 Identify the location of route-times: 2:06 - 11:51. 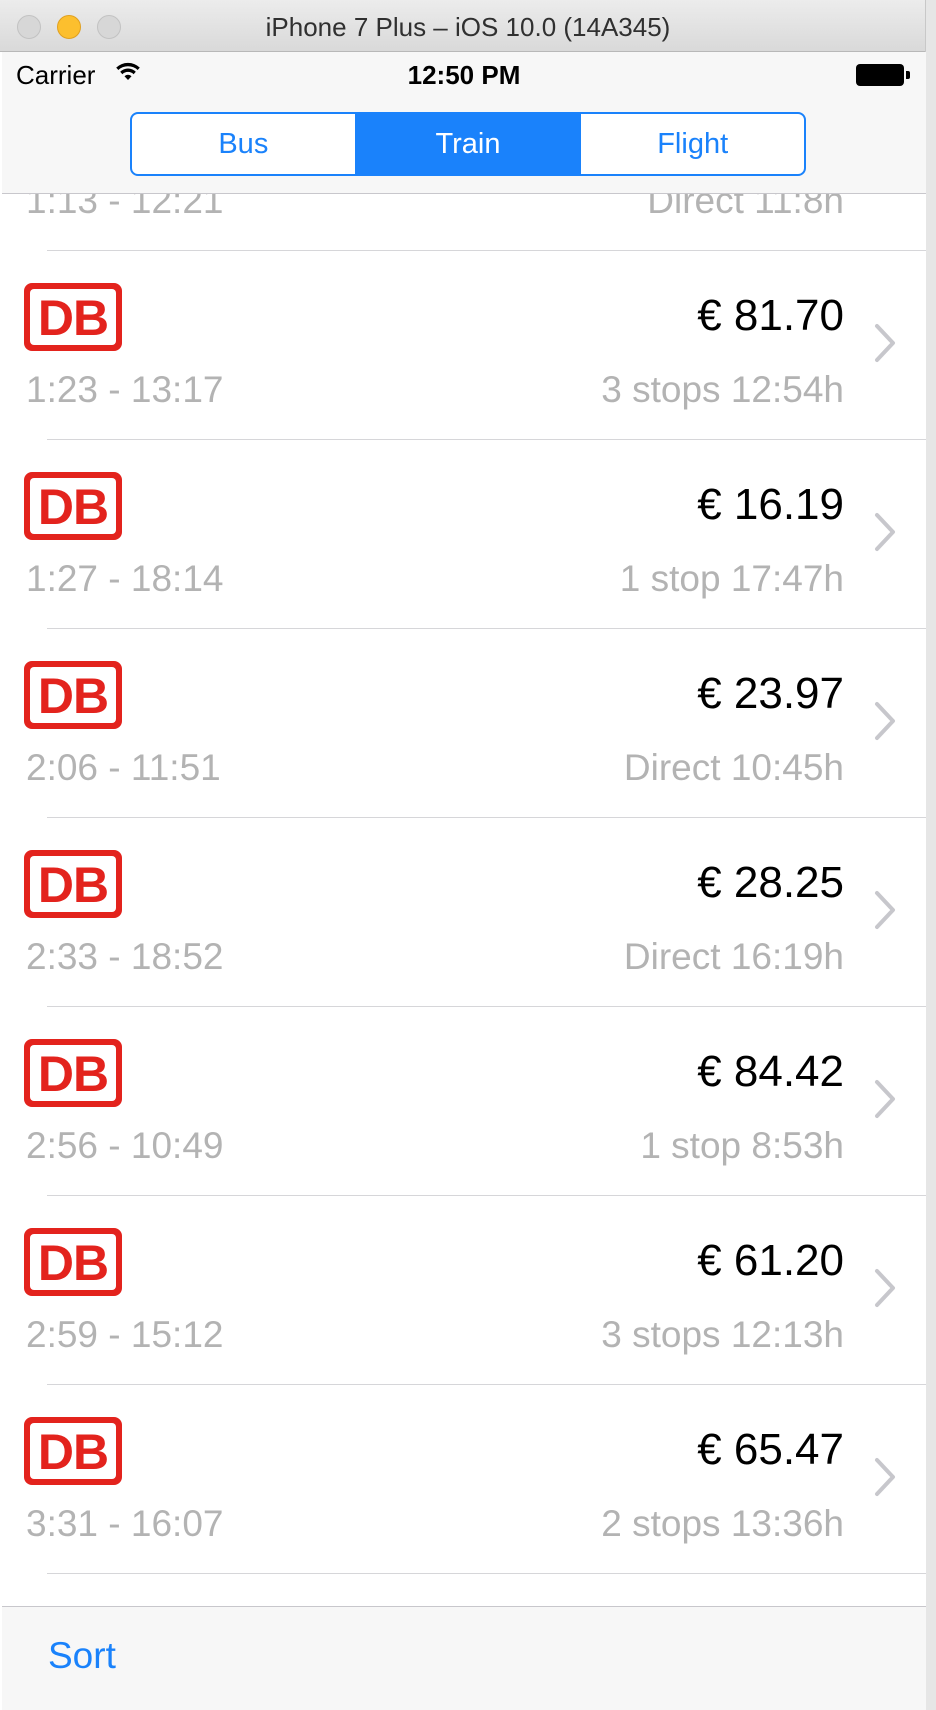
(123, 767).